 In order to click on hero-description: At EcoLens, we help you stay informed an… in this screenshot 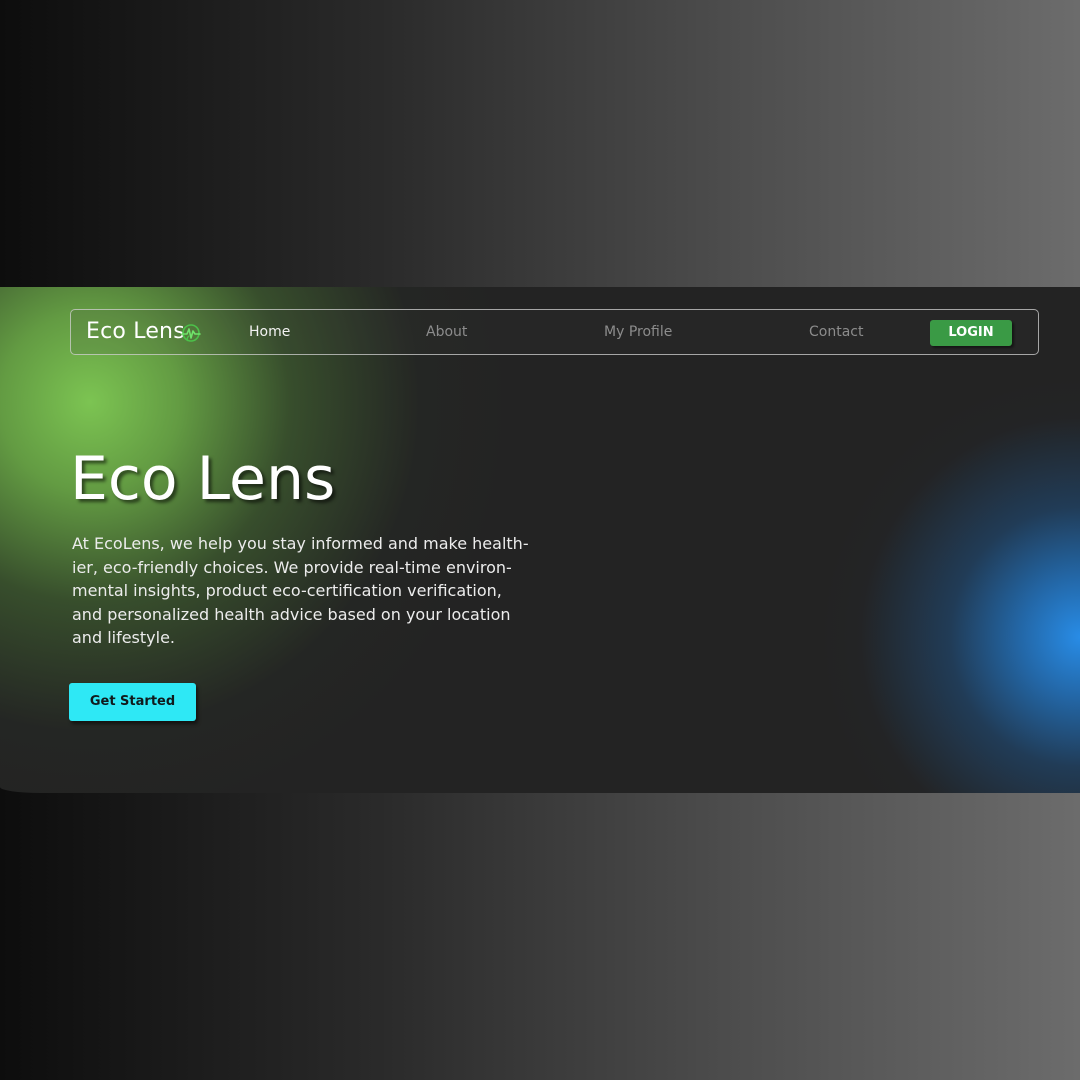, I will do `click(312, 591)`.